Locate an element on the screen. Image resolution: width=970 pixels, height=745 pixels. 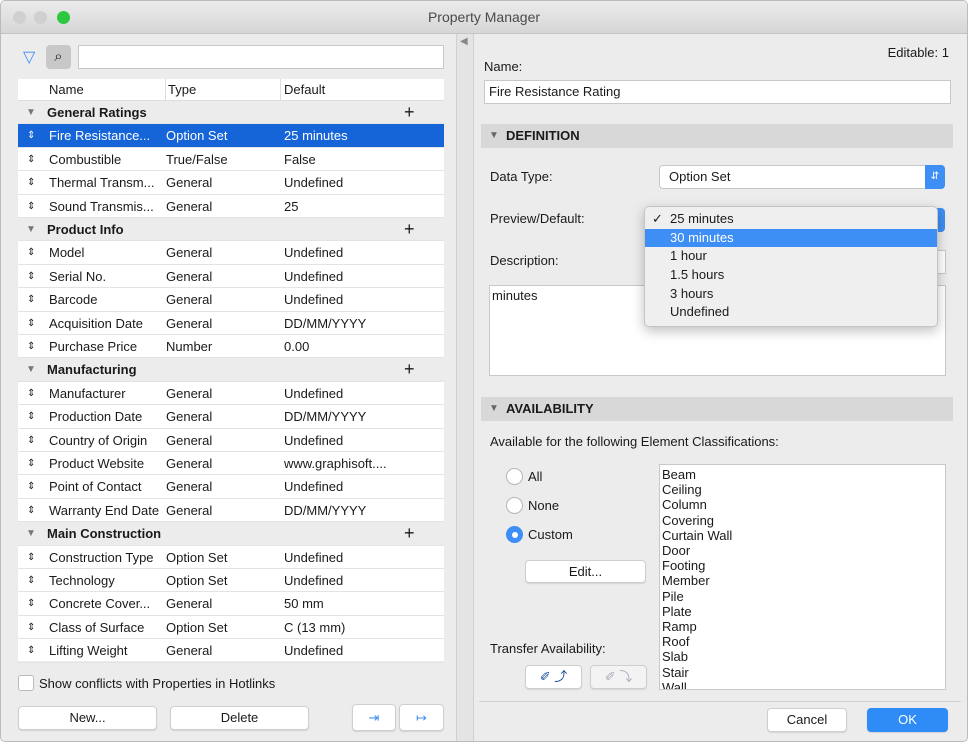
list-item: Pile is located at coordinates (803, 596).